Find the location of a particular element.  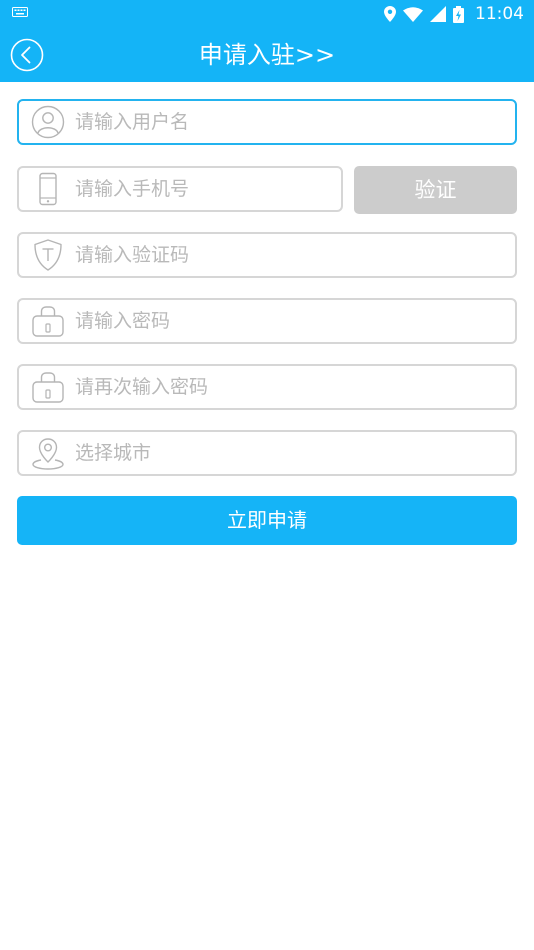

code-field is located at coordinates (267, 255).